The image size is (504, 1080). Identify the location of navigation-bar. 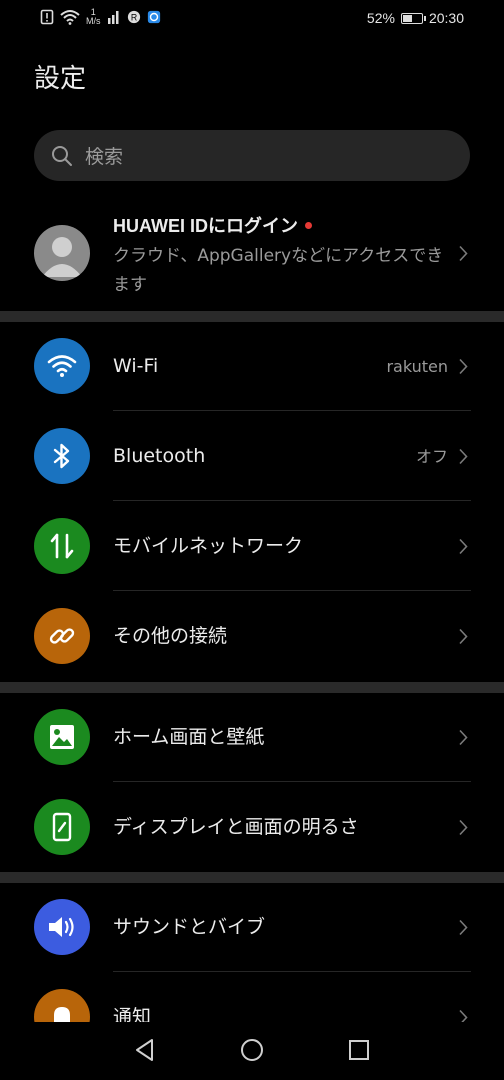
(252, 1051).